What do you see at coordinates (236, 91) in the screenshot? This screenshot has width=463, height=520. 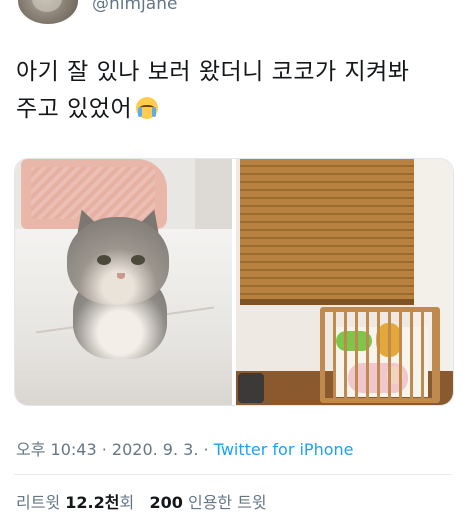 I see `tweet-text: 아기 잘 있나 보러 왔더니 코코가 지켜봐 주고 있었어` at bounding box center [236, 91].